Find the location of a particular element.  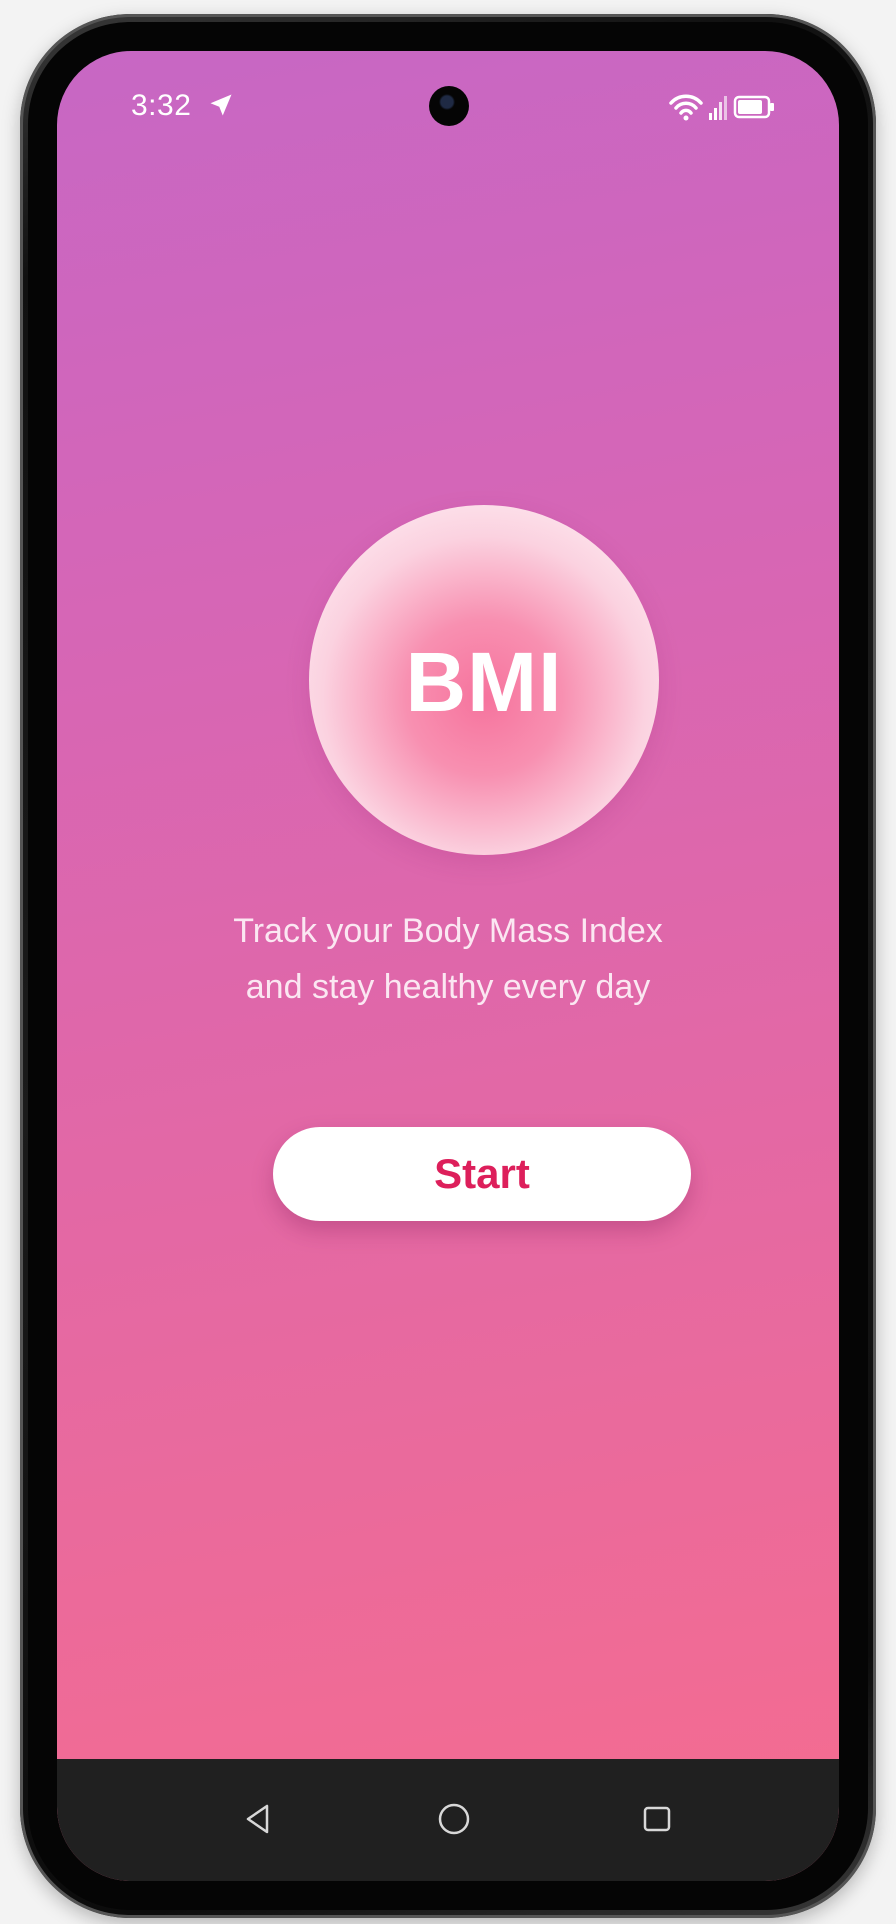

bmi-logo-text: BMI is located at coordinates (484, 681).